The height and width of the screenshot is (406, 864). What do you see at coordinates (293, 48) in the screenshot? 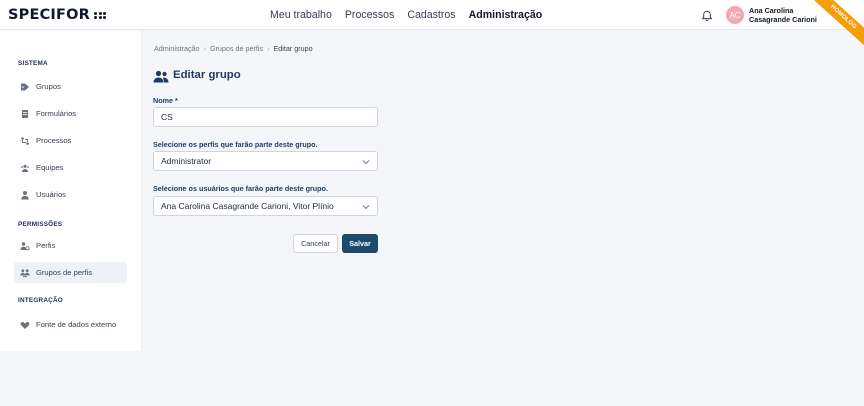
I see `breadcrumb-item-current: Editar grupo` at bounding box center [293, 48].